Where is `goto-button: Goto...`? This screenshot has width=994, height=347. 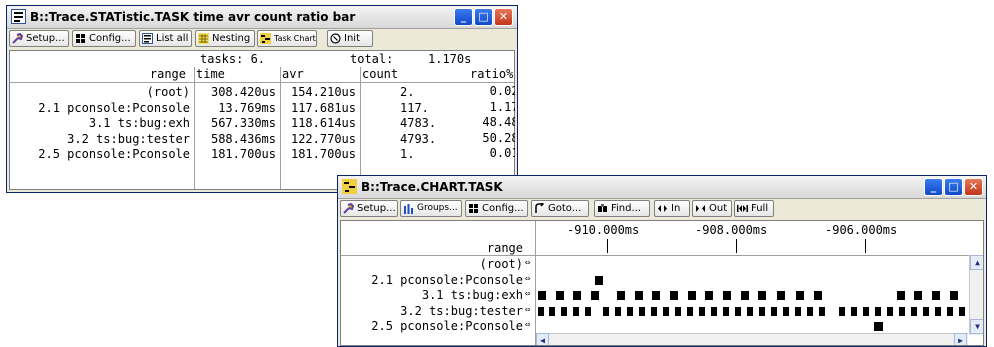
goto-button: Goto... is located at coordinates (560, 208).